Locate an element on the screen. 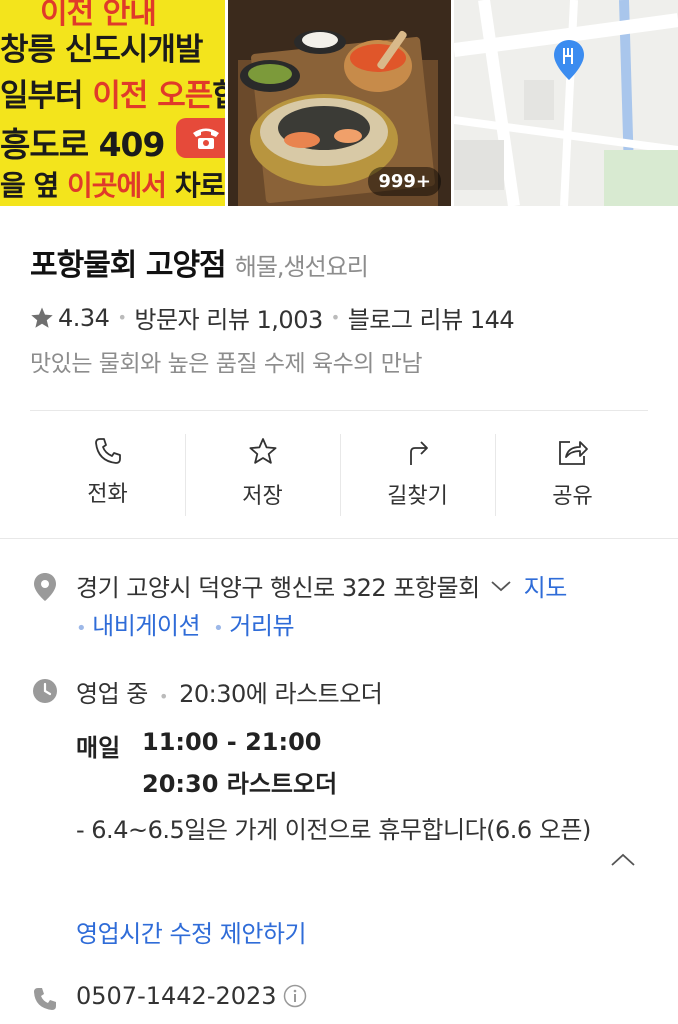  hours-time: 11:00 - 21:00 is located at coordinates (232, 742).